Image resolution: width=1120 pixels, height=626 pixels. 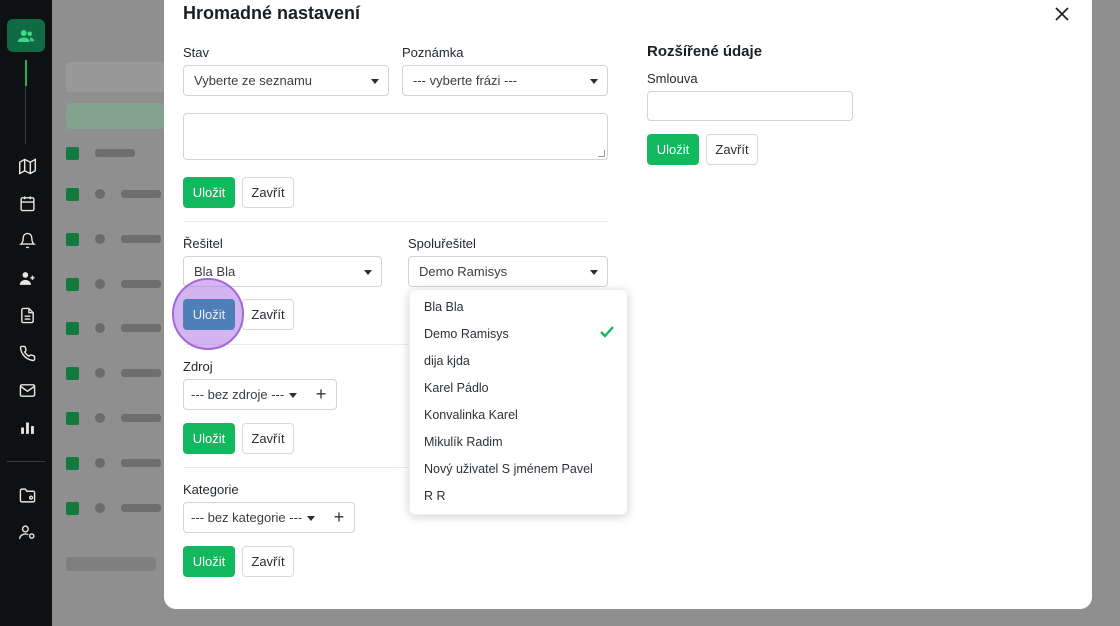 What do you see at coordinates (433, 52) in the screenshot?
I see `poznamka-label: Poznámka` at bounding box center [433, 52].